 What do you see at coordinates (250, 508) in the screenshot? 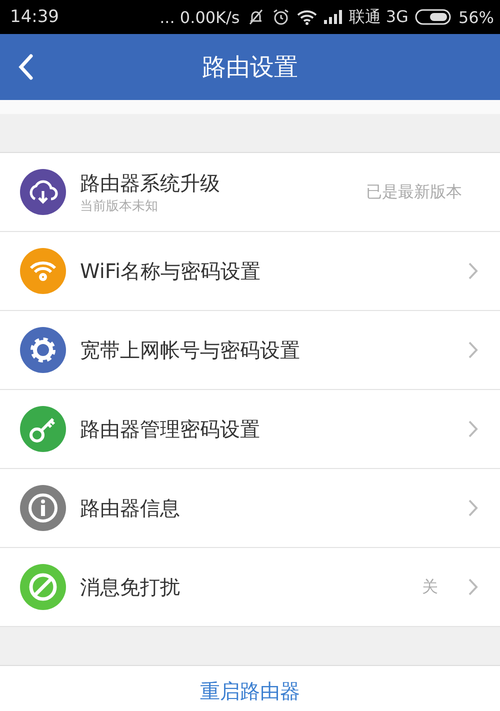
I see `settings-row: 路由器信息` at bounding box center [250, 508].